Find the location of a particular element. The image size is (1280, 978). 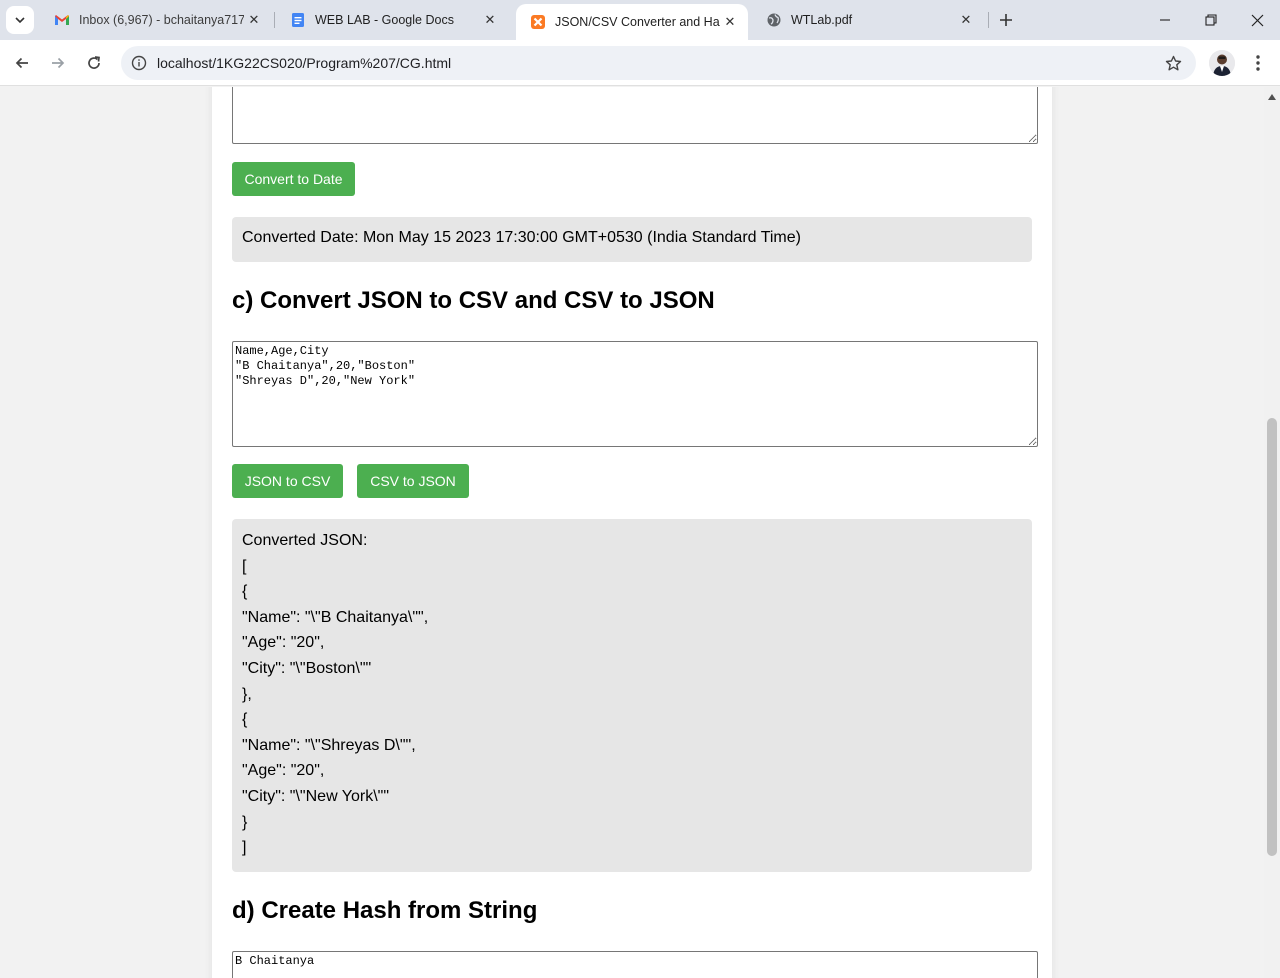

triangle-up-icon is located at coordinates (1272, 97).